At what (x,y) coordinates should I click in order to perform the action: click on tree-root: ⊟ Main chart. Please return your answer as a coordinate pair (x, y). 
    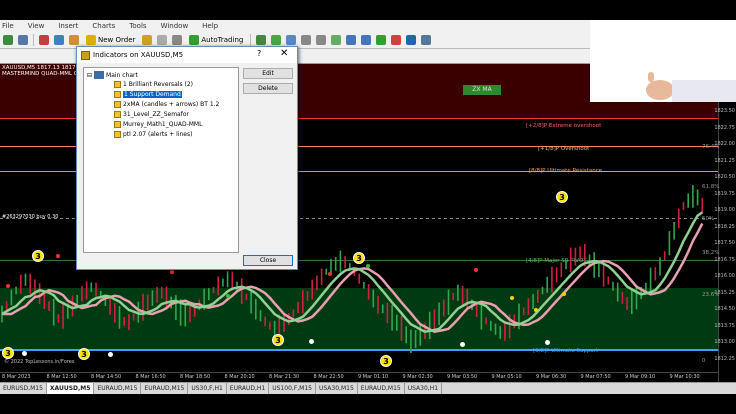
    Looking at the image, I should click on (112, 75).